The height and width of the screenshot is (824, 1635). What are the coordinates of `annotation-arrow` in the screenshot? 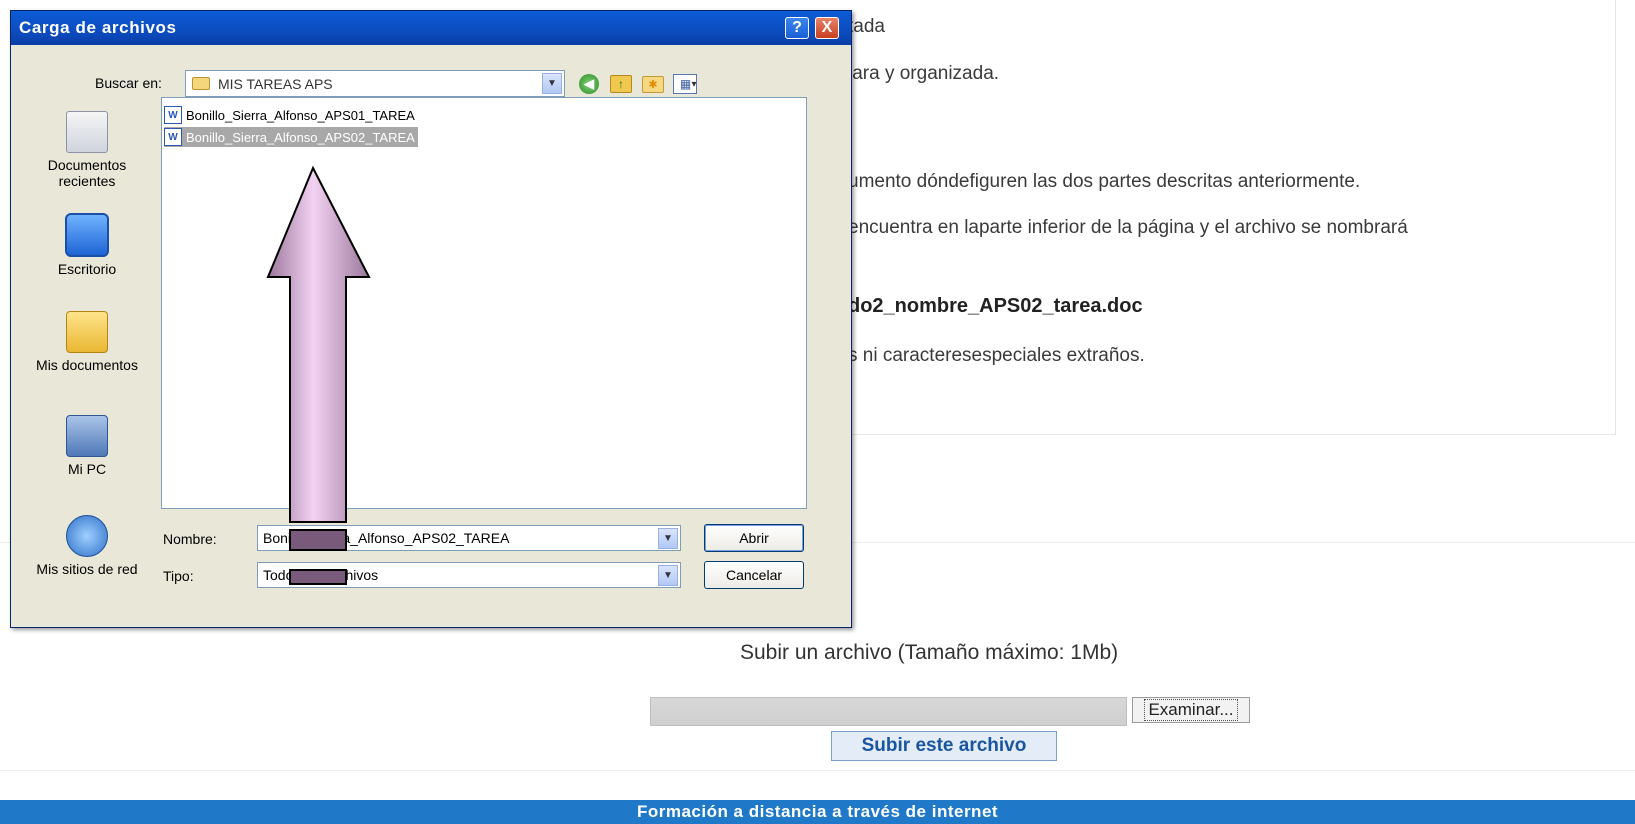 It's located at (318, 375).